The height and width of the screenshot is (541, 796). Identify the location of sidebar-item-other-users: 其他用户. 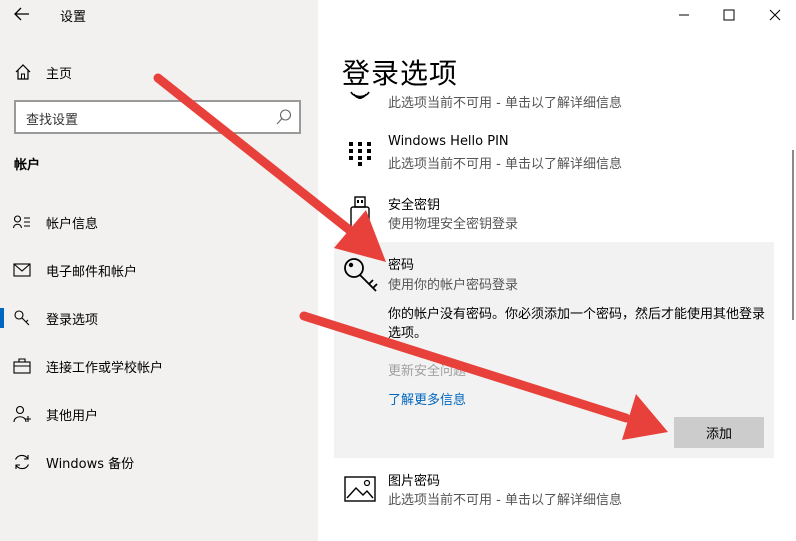
(159, 414).